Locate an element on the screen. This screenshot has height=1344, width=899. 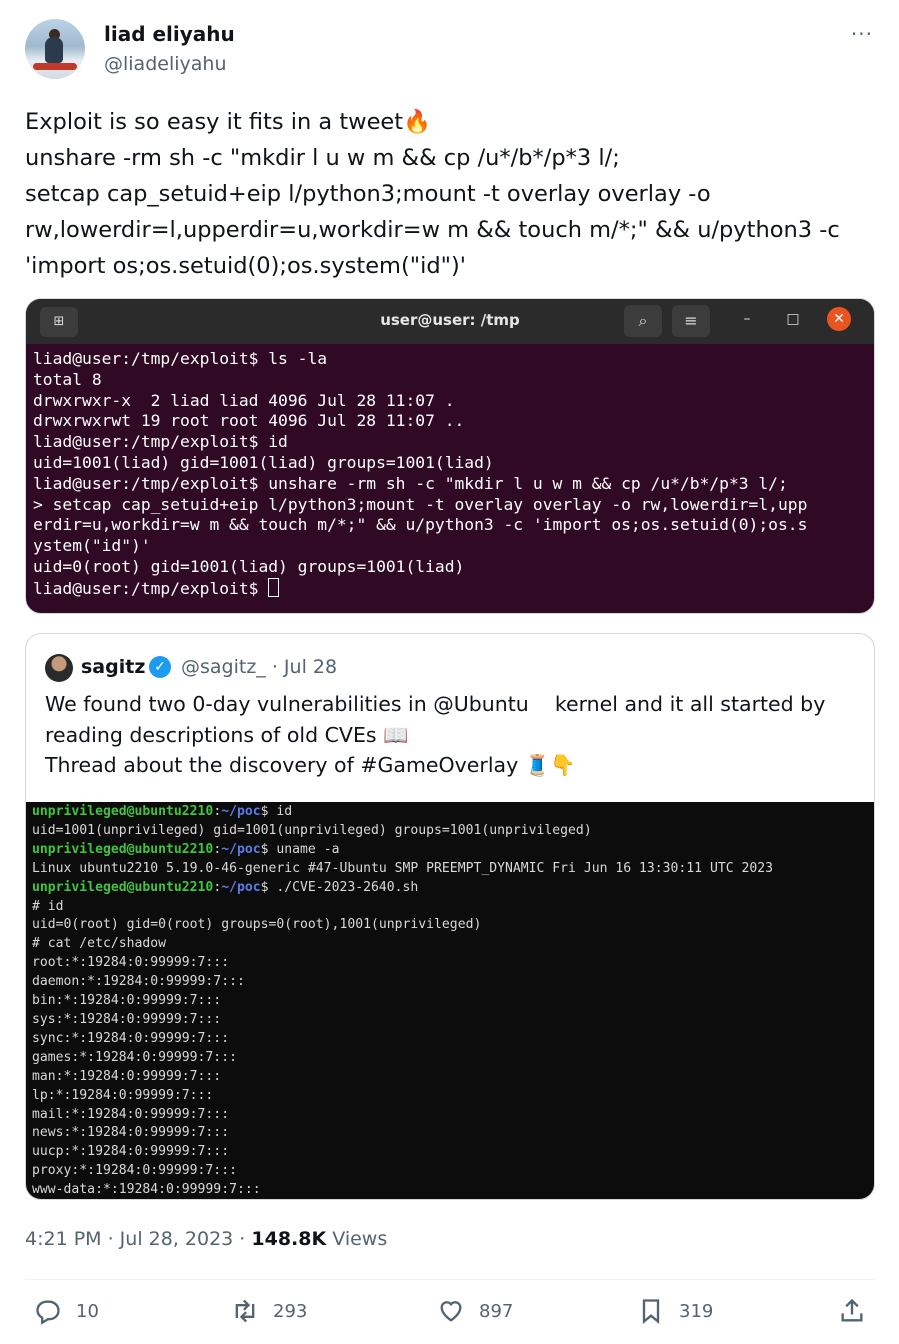
tweet-meta: 4:21 PM · Jul 28, 2023 · 148.8K Views is located at coordinates (206, 1239).